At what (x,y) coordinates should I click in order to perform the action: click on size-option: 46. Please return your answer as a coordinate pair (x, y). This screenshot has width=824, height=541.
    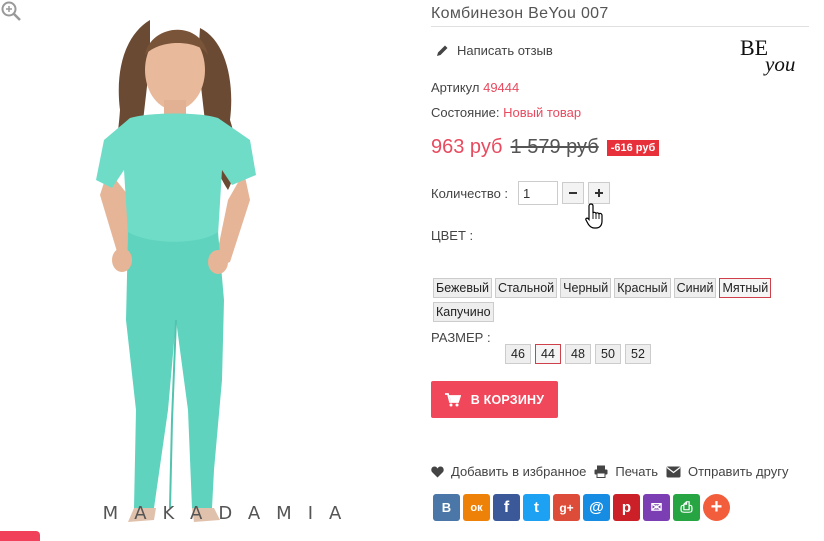
    Looking at the image, I should click on (518, 354).